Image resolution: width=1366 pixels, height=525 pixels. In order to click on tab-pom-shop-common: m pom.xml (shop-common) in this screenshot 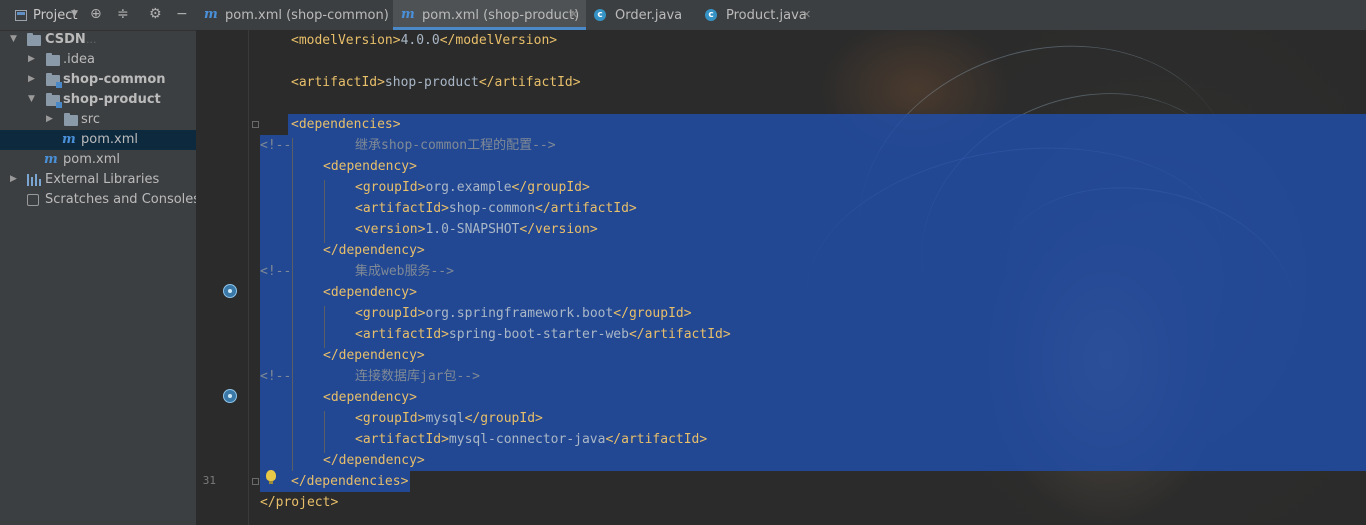, I will do `click(294, 15)`.